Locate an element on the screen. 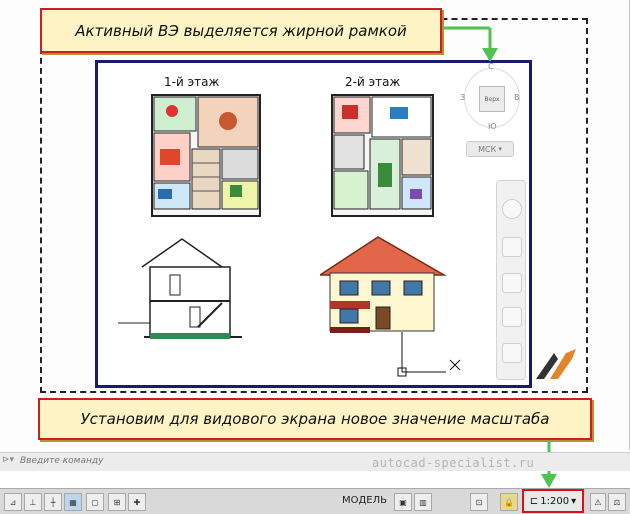 This screenshot has width=630, height=514. ucs-menu-button: МСК ▾ is located at coordinates (490, 149).